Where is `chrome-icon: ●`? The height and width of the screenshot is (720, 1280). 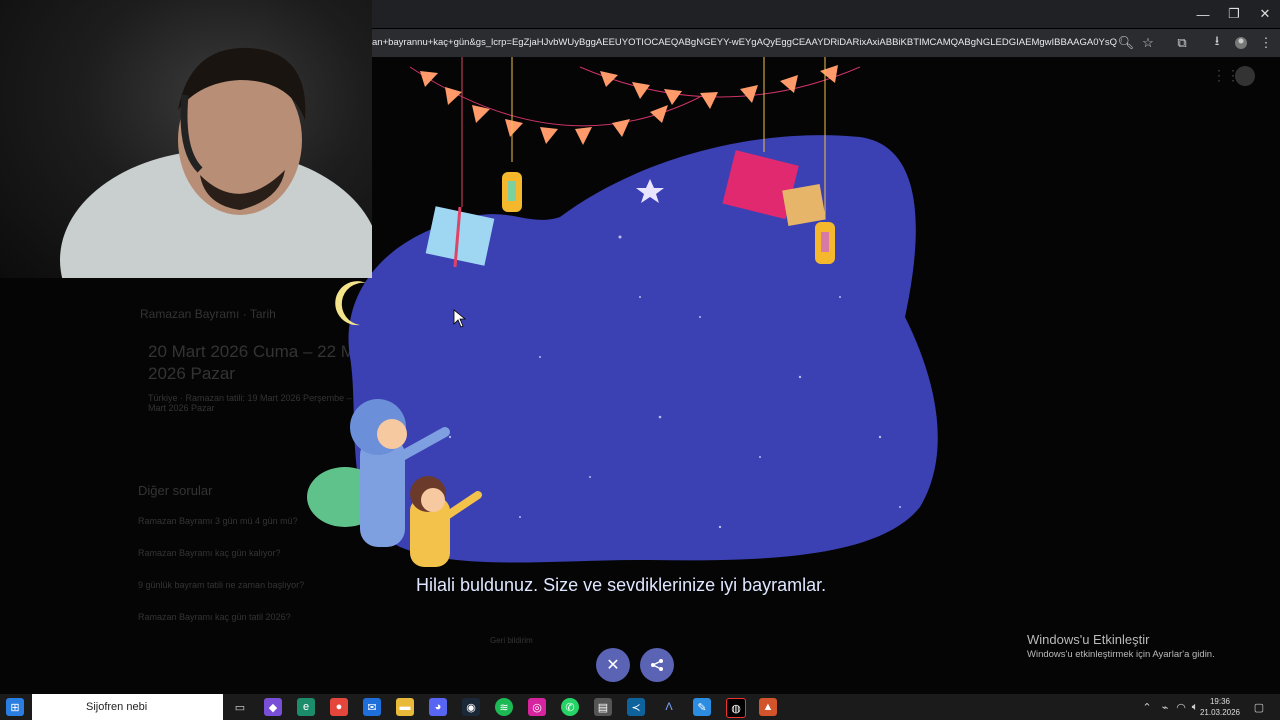
chrome-icon: ● is located at coordinates (339, 707).